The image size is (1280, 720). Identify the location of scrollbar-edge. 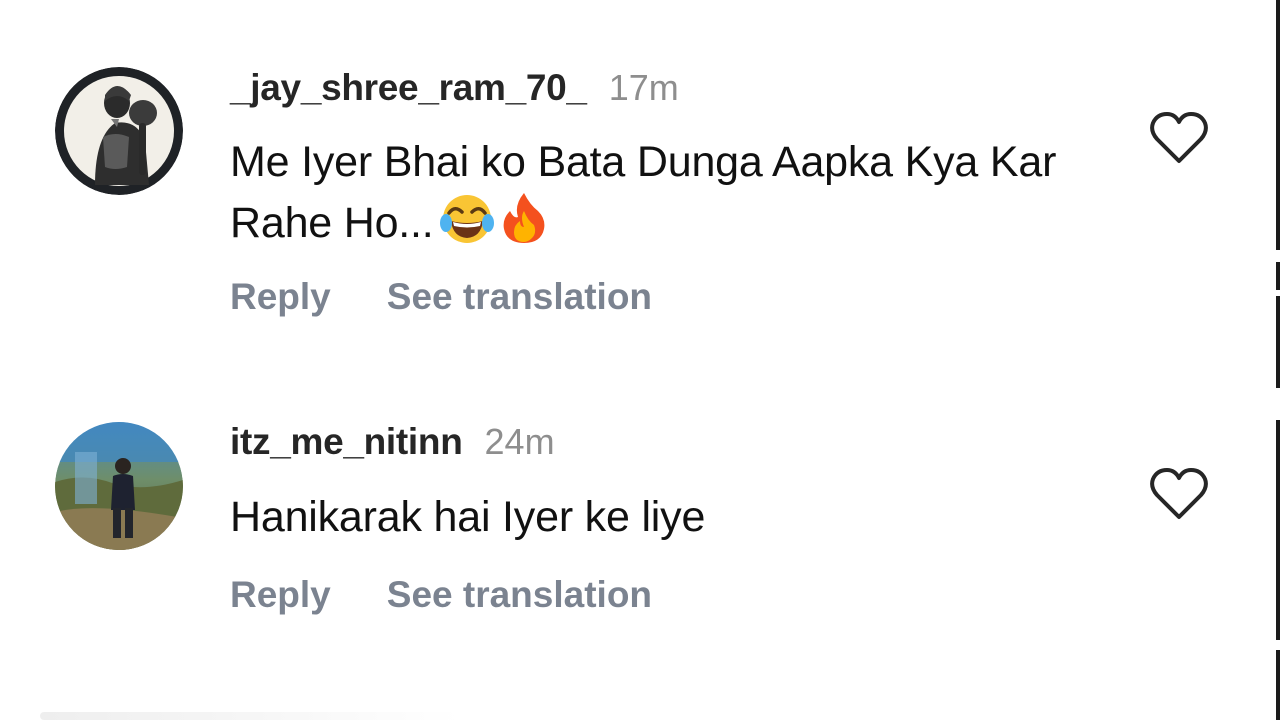
(1278, 360).